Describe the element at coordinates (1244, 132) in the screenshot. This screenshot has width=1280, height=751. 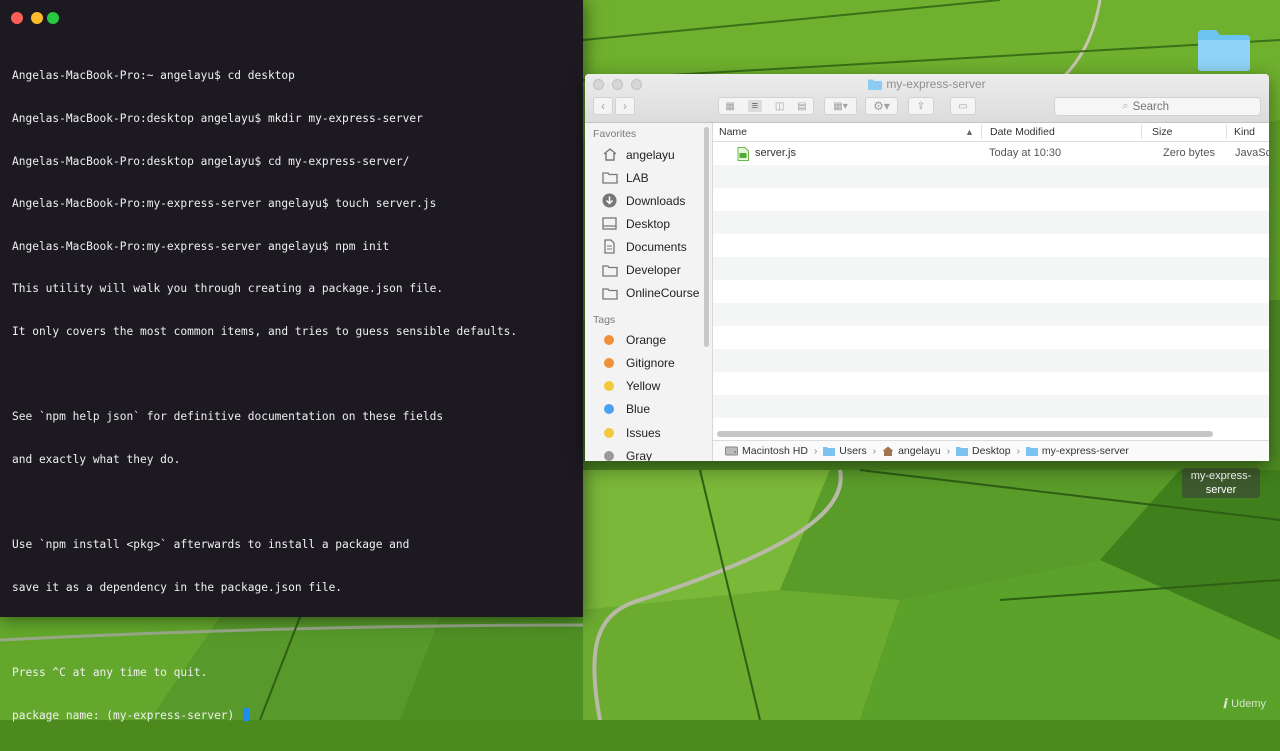
I see `column-header-kind: Kind` at that location.